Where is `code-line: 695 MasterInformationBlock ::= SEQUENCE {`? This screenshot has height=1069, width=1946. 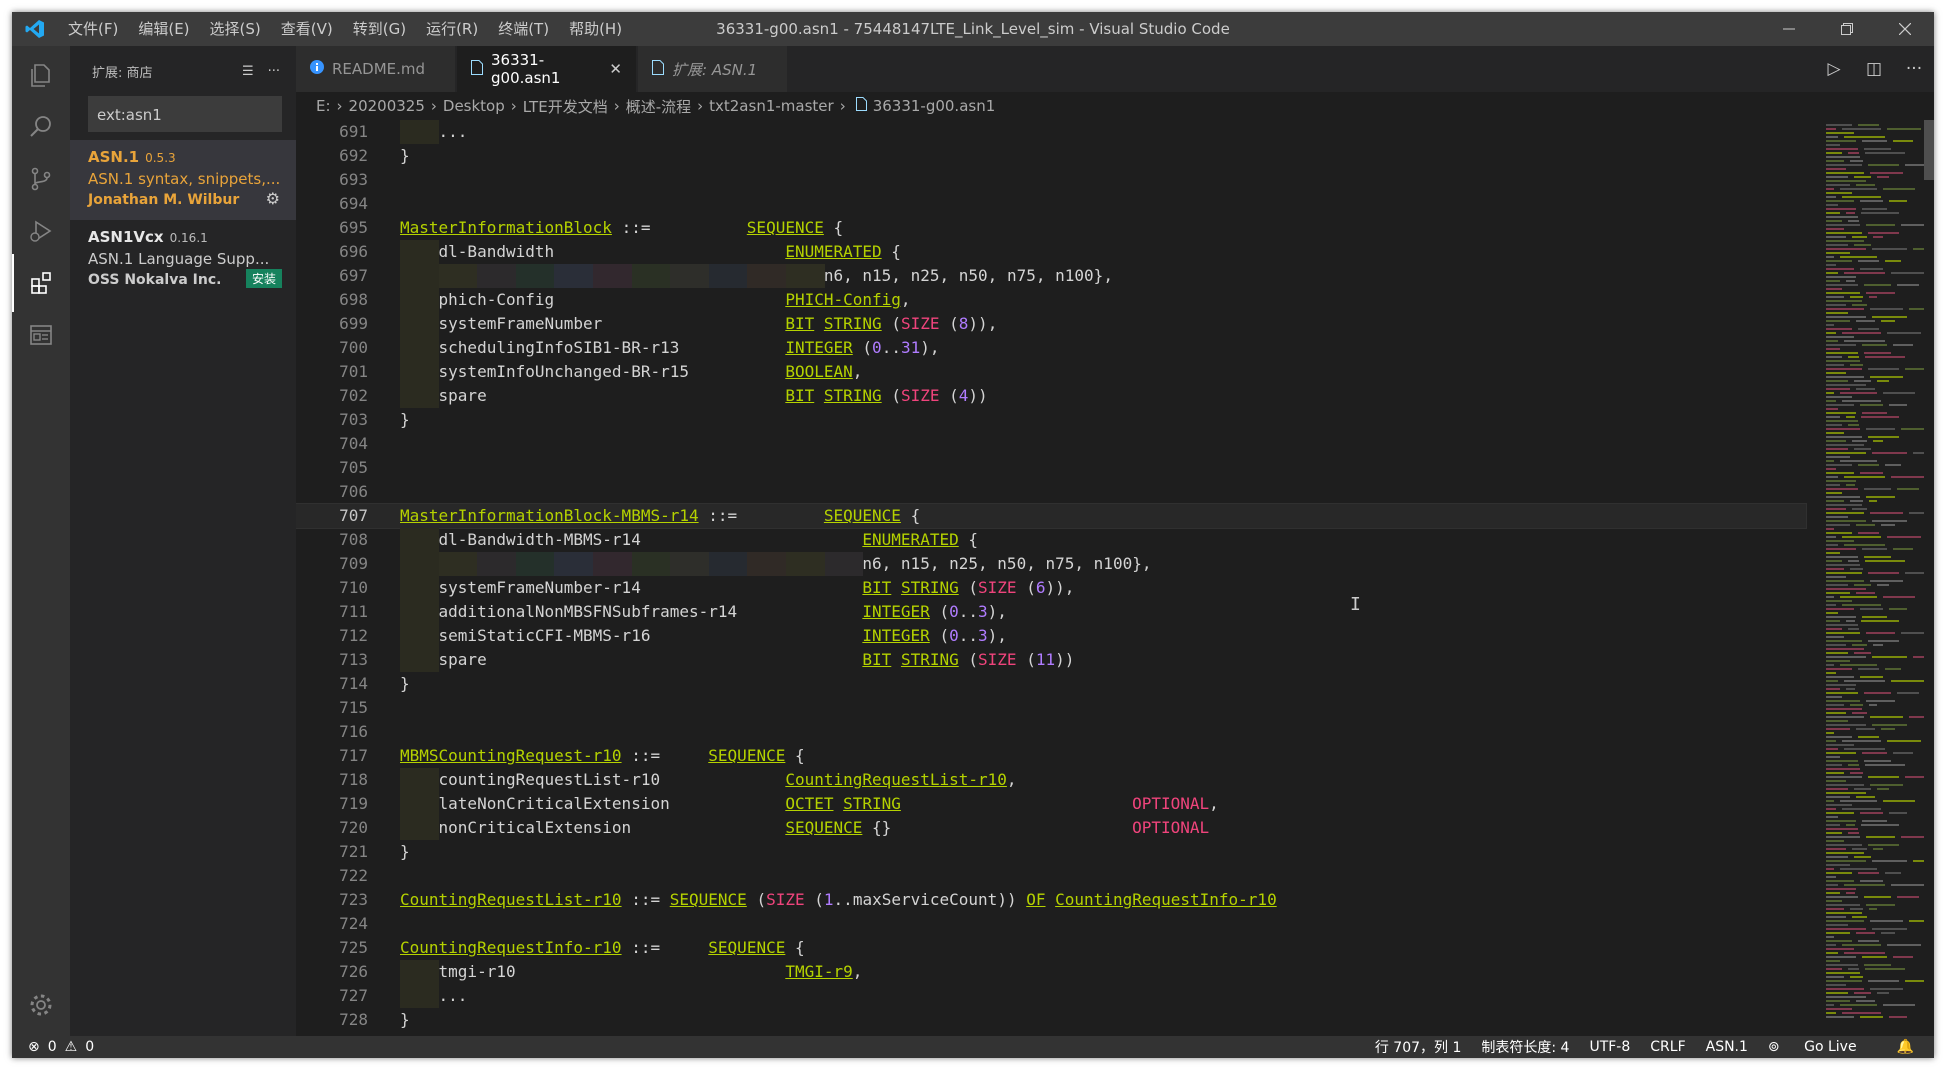 code-line: 695 MasterInformationBlock ::= SEQUENCE { is located at coordinates (1051, 228).